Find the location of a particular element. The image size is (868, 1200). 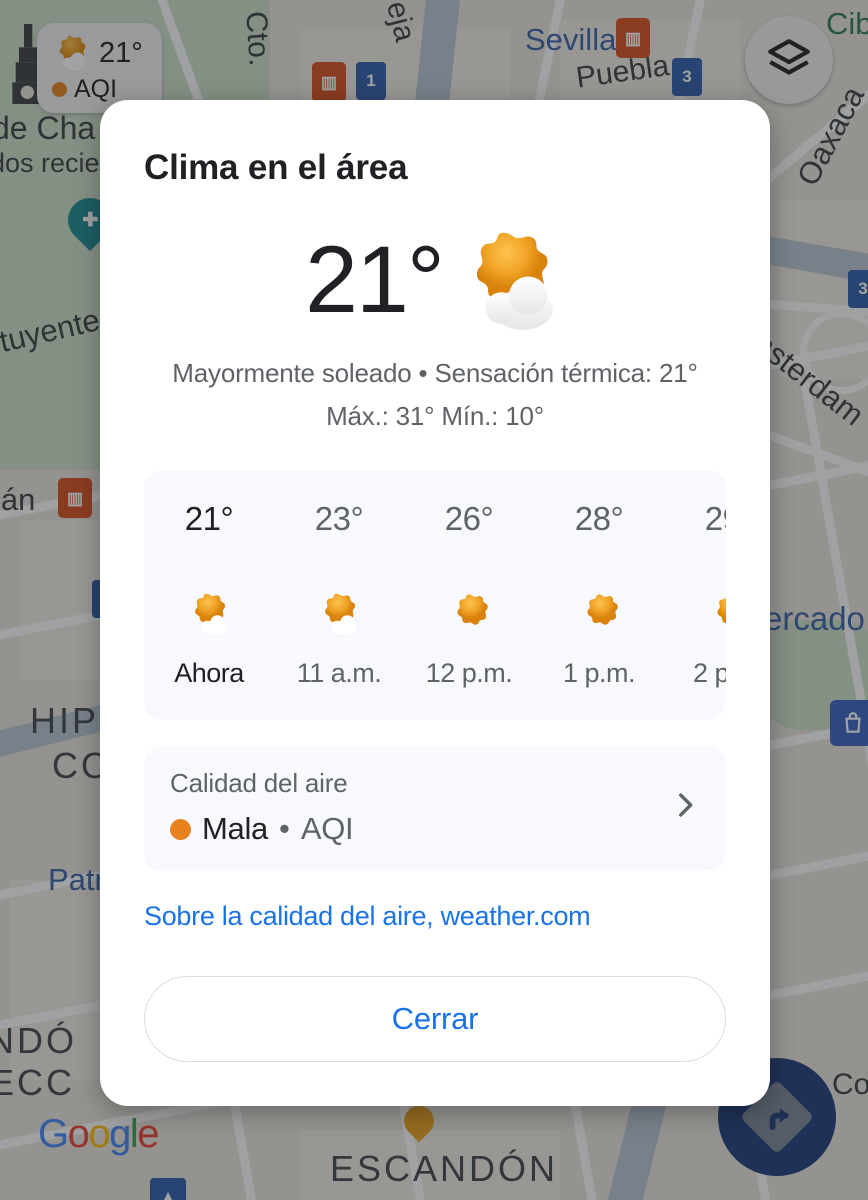

page-title: Clima en el área is located at coordinates (276, 167).